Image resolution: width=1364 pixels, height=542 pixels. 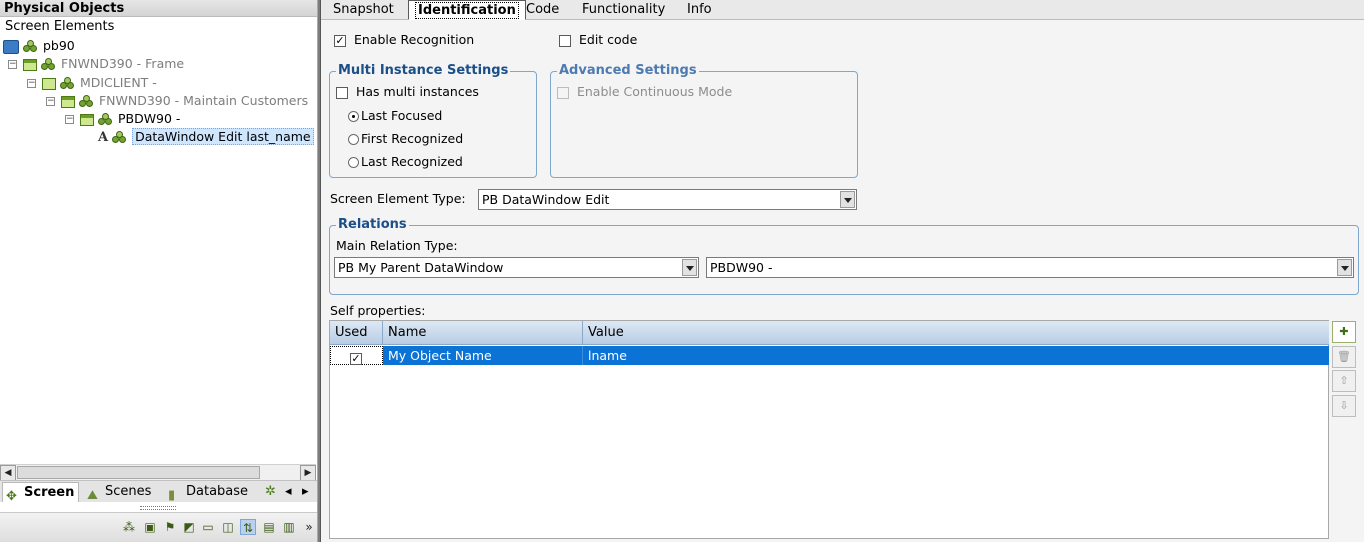 I want to click on table-header: Used Name Value, so click(x=829, y=333).